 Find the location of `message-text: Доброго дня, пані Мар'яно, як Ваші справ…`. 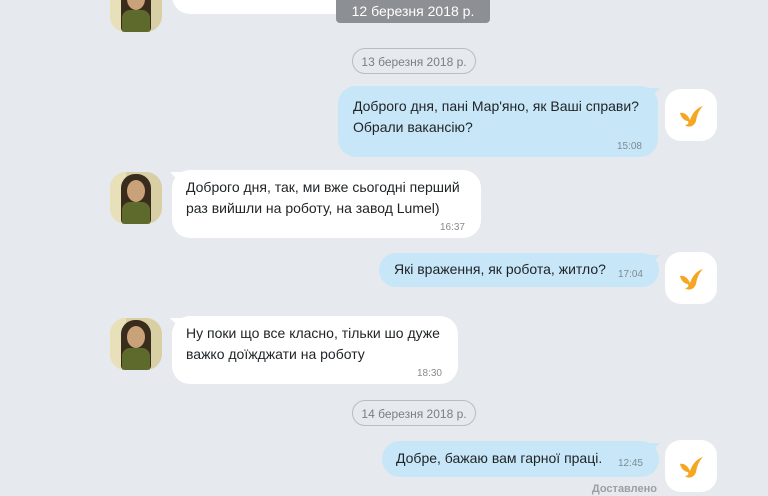

message-text: Доброго дня, пані Мар'яно, як Ваші справ… is located at coordinates (496, 106).